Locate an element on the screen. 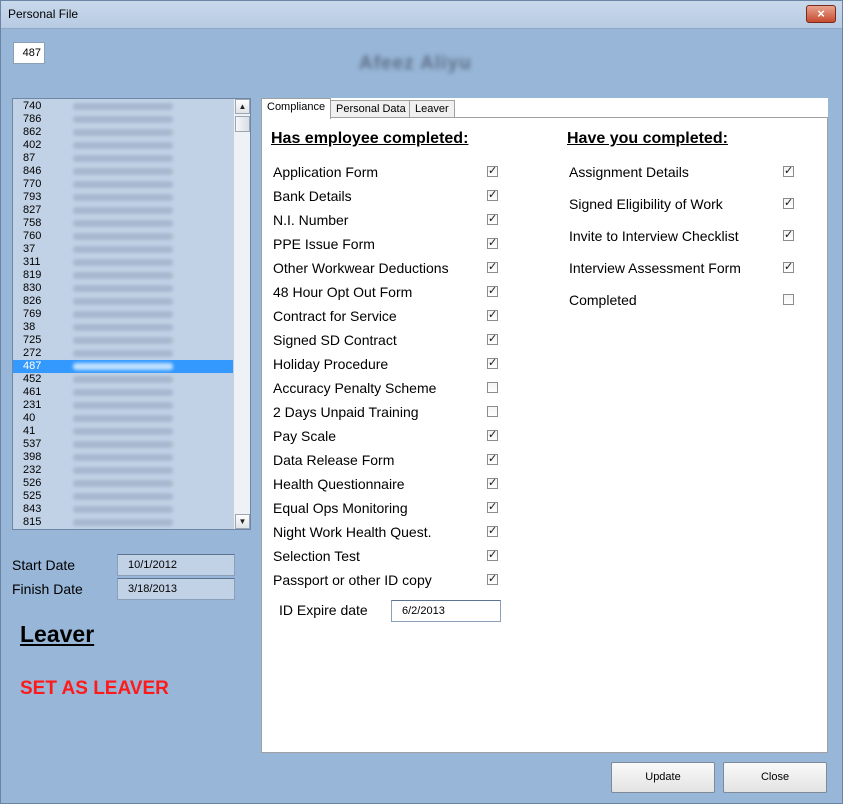 This screenshot has width=843, height=804. list-scrollbar: ▲ ▼ is located at coordinates (241, 314).